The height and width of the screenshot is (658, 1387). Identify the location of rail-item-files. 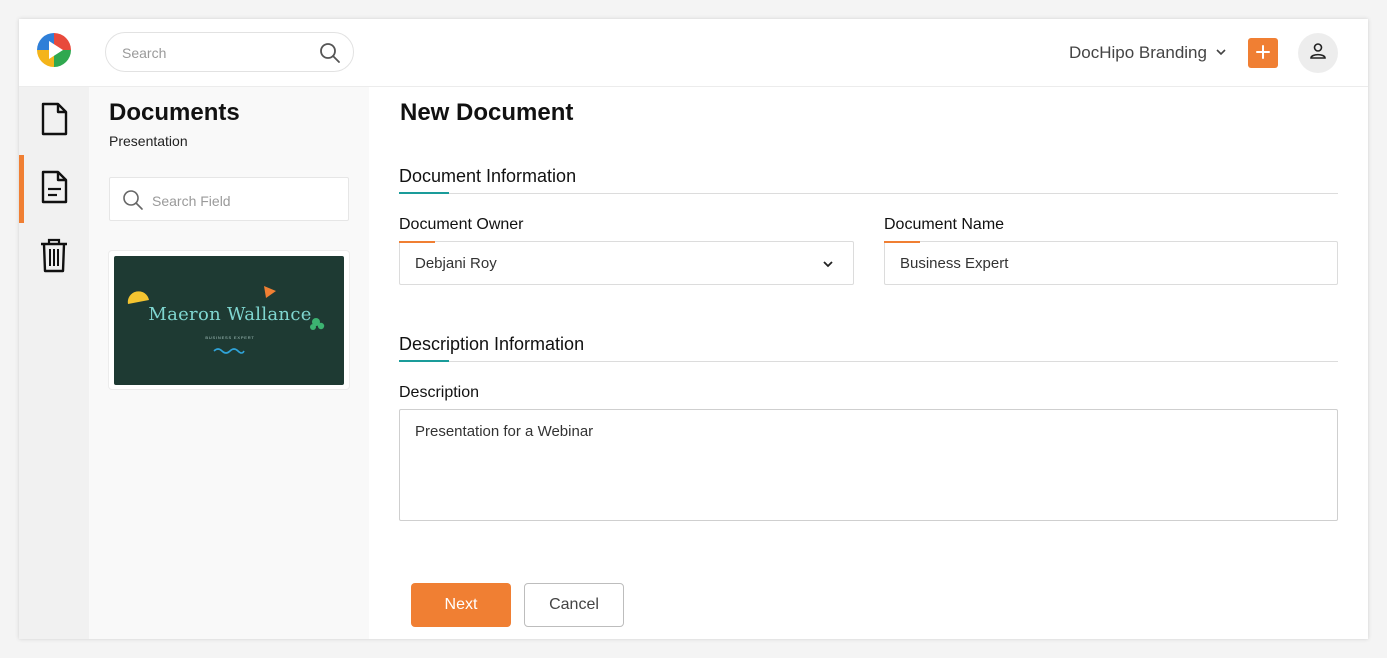
(54, 121).